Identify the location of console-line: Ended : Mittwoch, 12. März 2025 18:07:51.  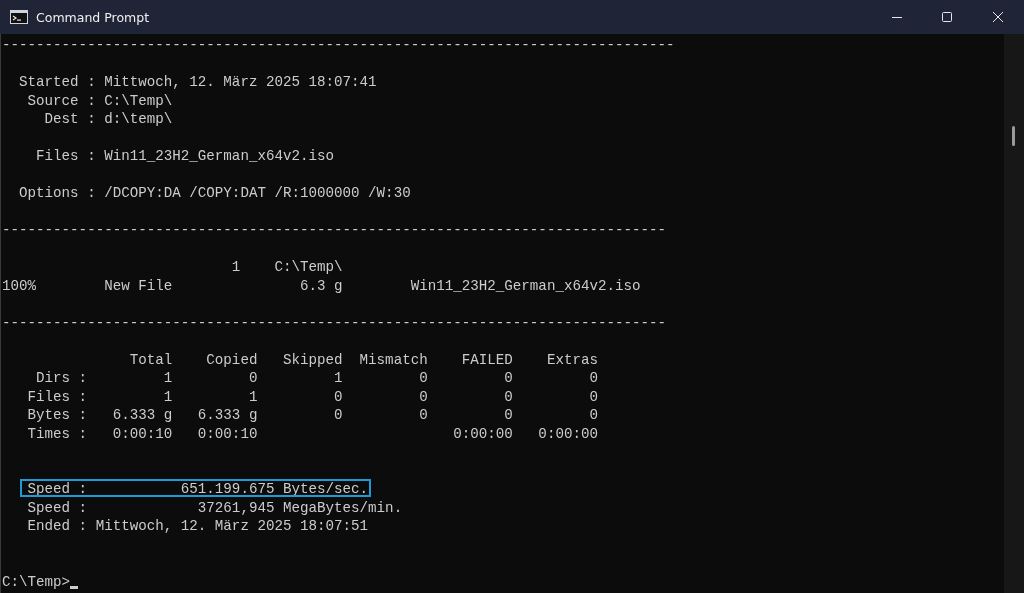
(197, 526).